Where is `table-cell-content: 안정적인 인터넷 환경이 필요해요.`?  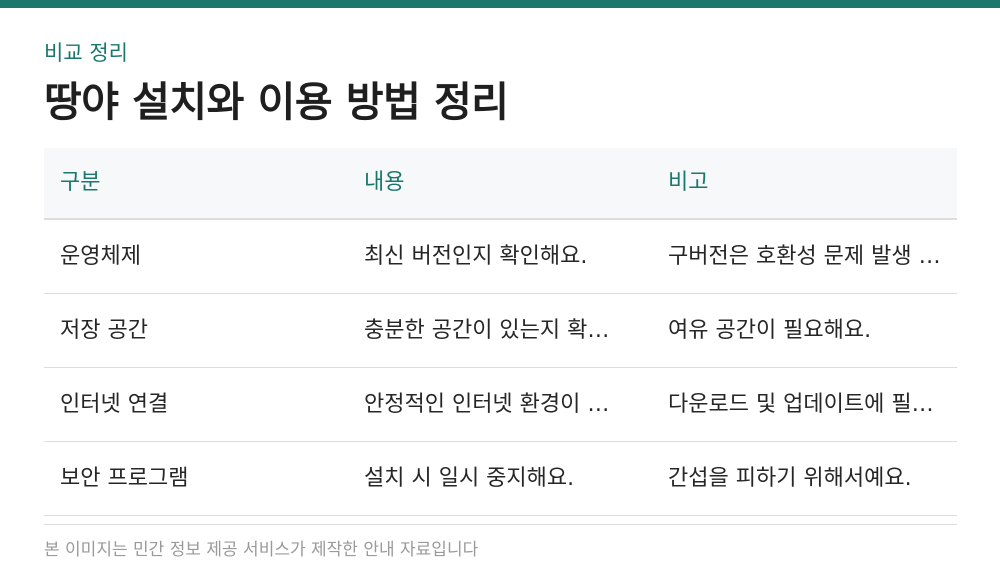
table-cell-content: 안정적인 인터넷 환경이 필요해요. is located at coordinates (508, 404).